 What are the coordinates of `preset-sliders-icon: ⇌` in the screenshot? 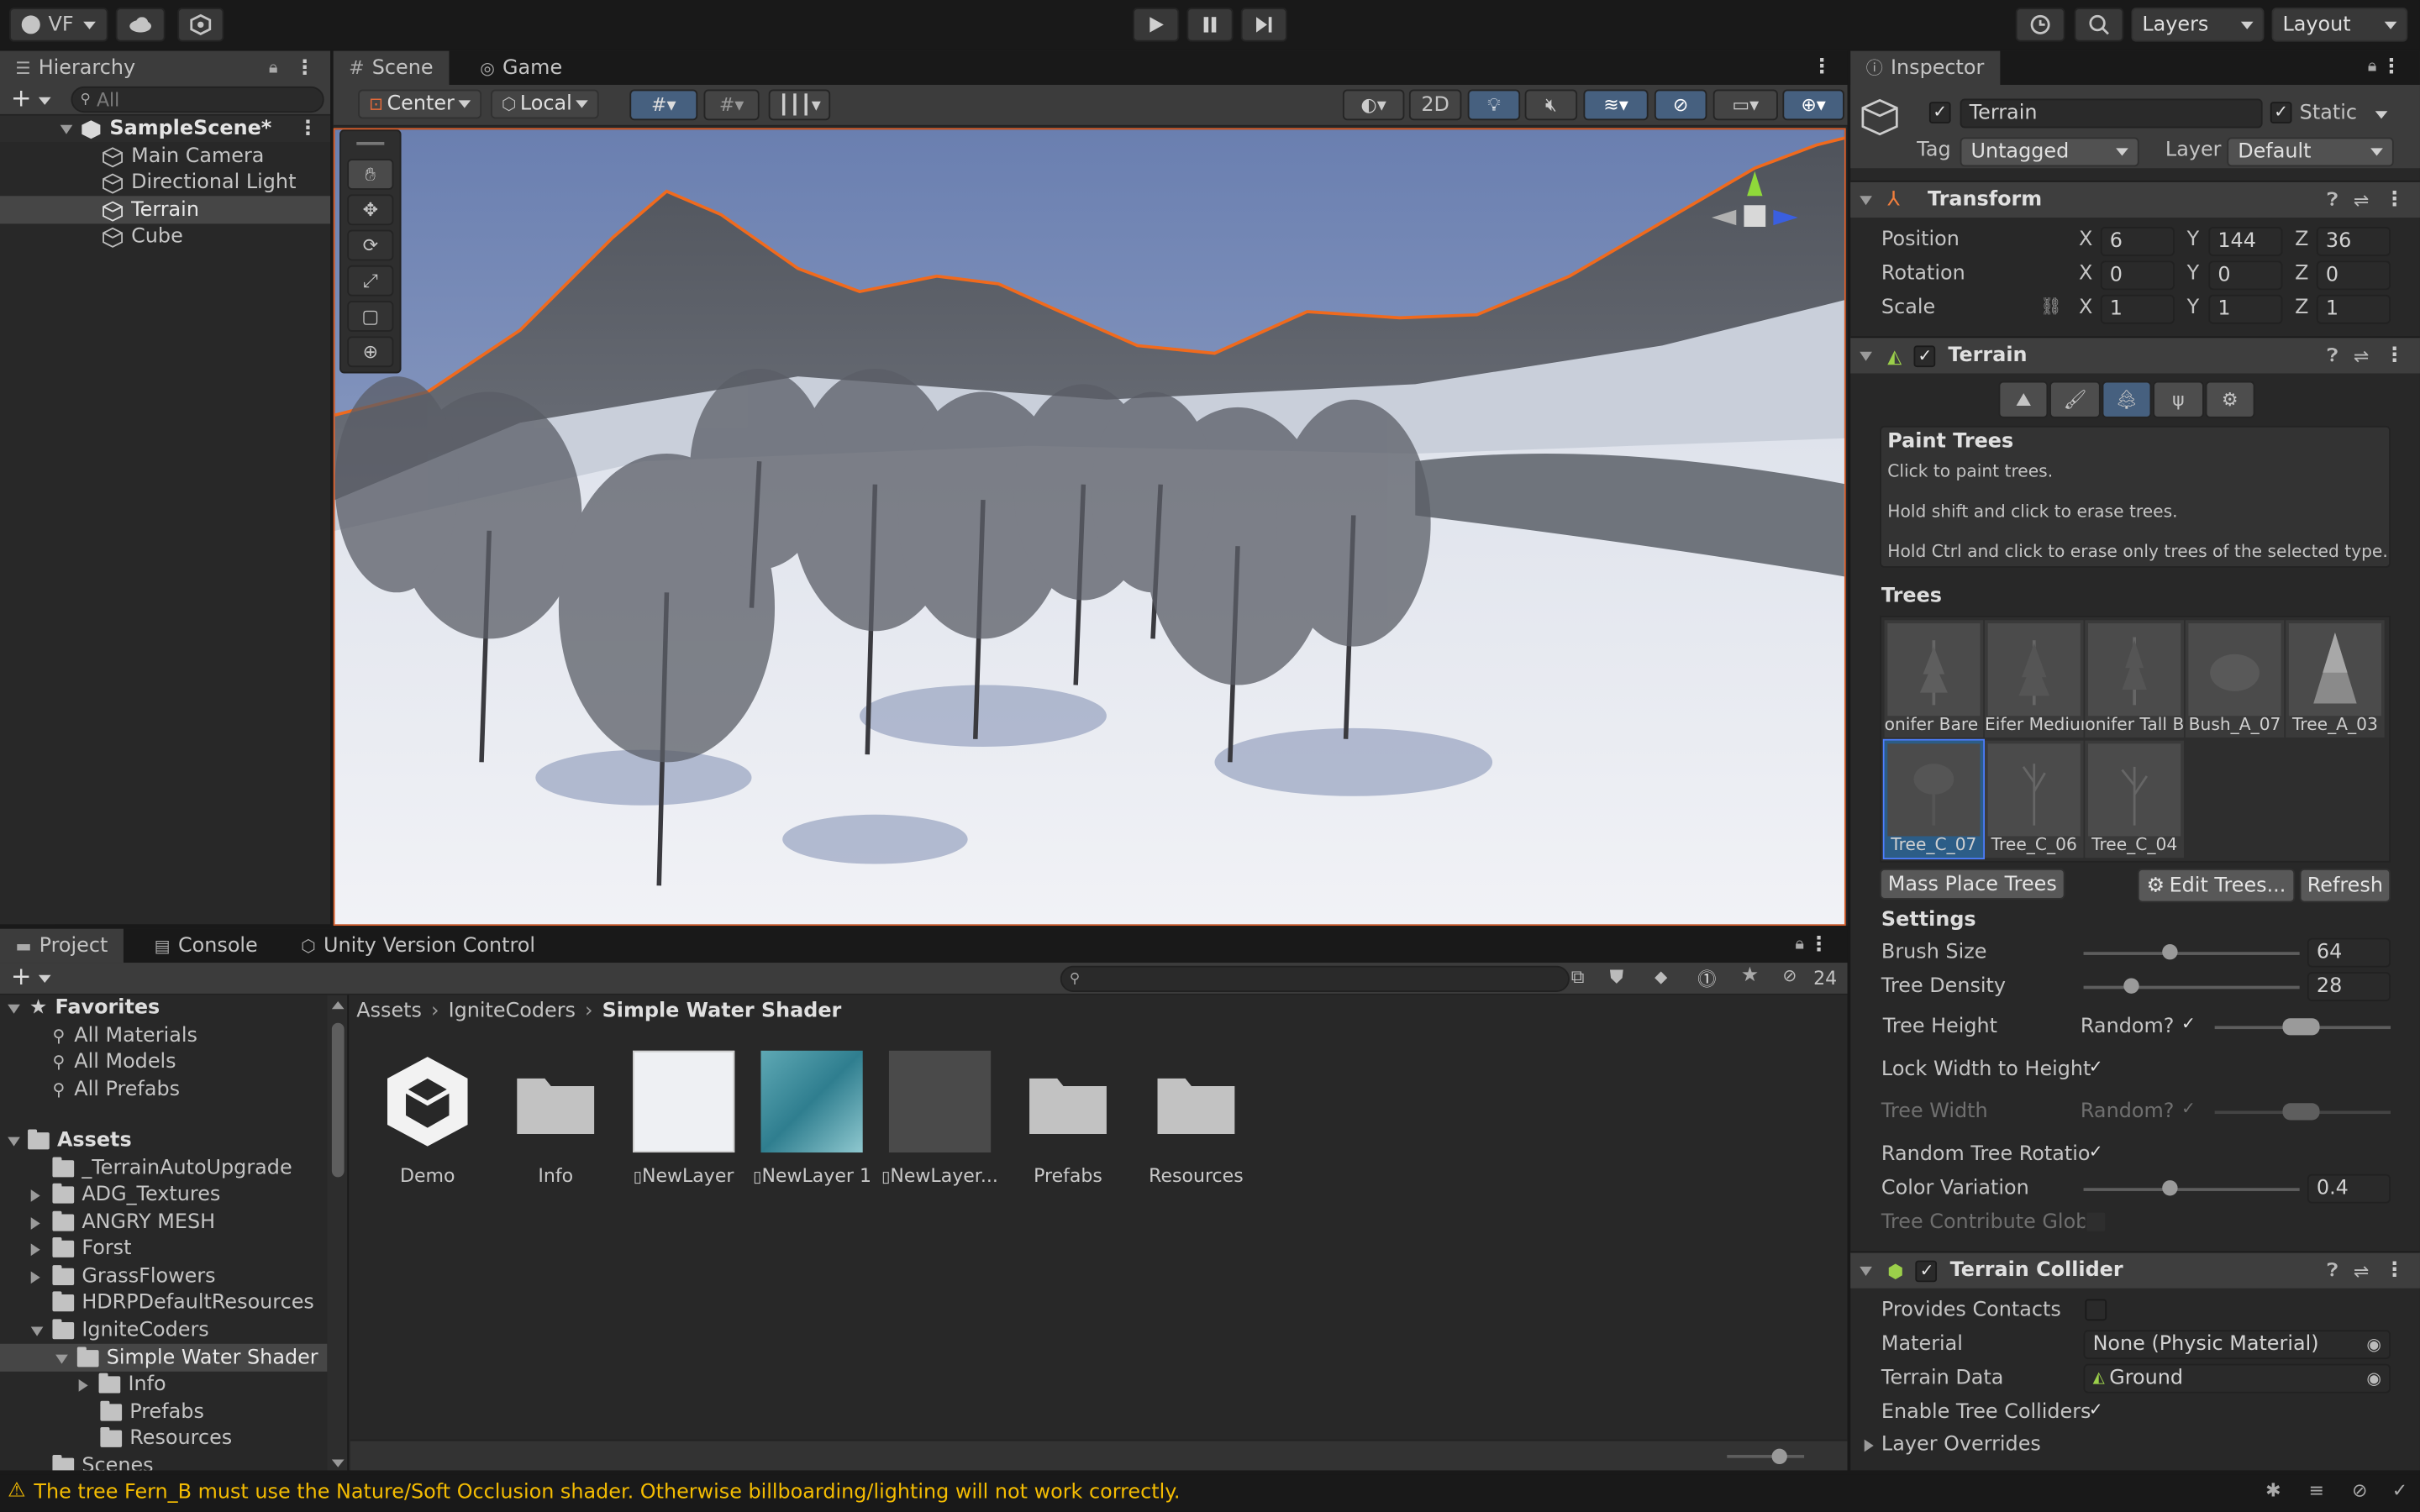 It's located at (2361, 356).